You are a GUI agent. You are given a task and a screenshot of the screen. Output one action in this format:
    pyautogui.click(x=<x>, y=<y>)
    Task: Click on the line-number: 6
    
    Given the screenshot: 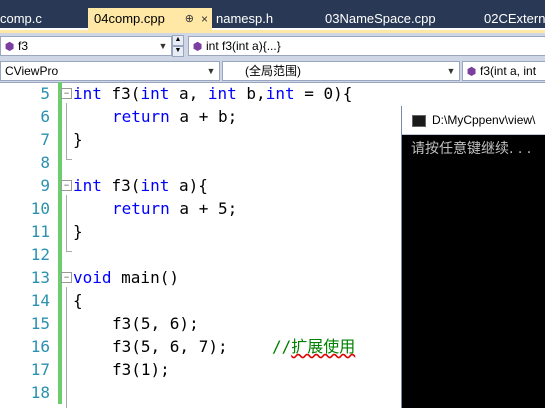 What is the action you would take?
    pyautogui.click(x=45, y=116)
    